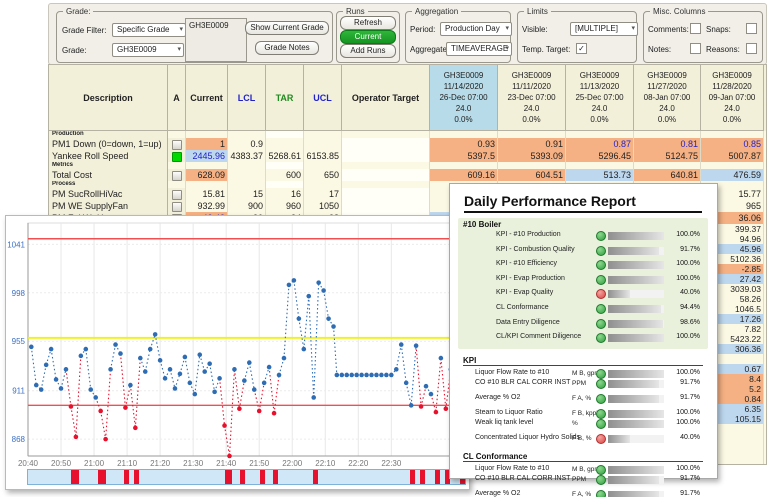 The height and width of the screenshot is (497, 768). What do you see at coordinates (323, 156) in the screenshot?
I see `value-cell: 6153.85` at bounding box center [323, 156].